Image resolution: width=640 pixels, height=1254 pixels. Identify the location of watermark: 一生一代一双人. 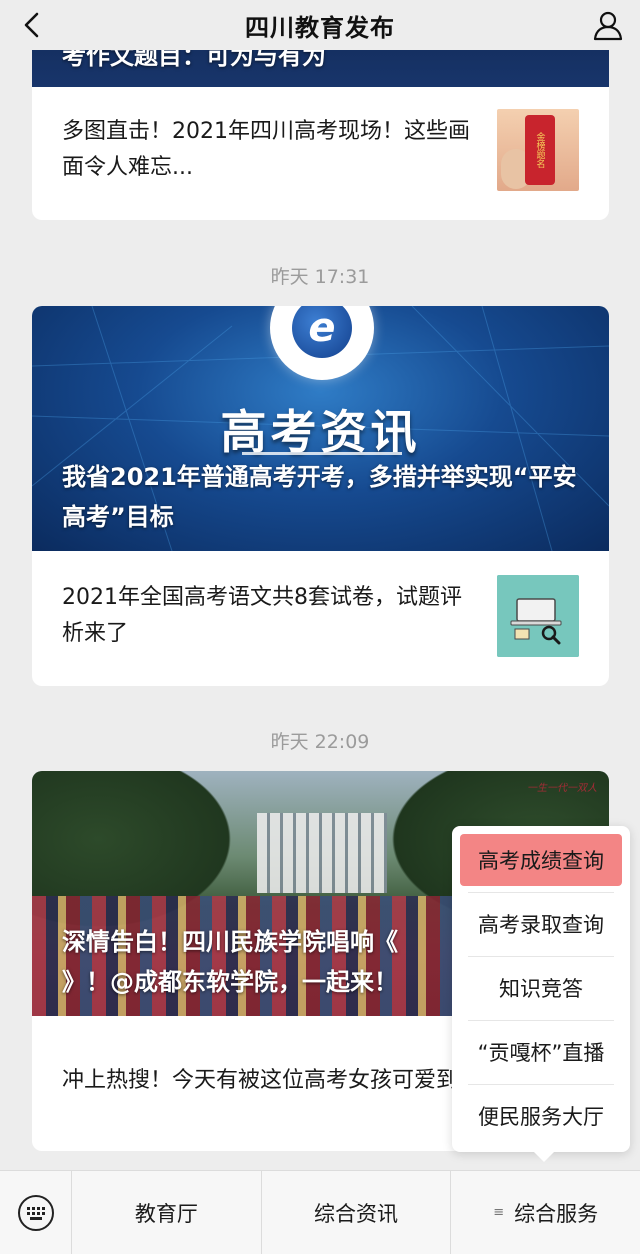
(562, 788).